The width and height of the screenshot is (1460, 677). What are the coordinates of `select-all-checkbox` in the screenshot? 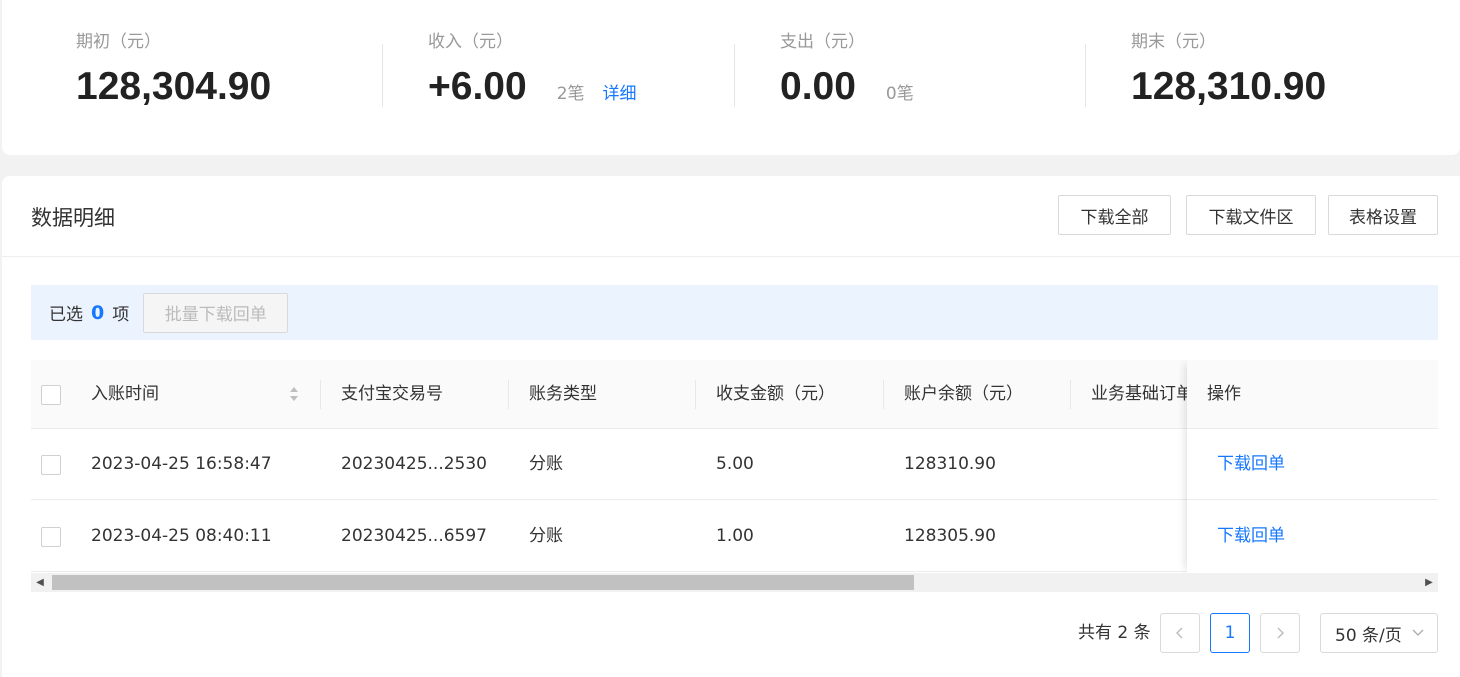 It's located at (51, 395).